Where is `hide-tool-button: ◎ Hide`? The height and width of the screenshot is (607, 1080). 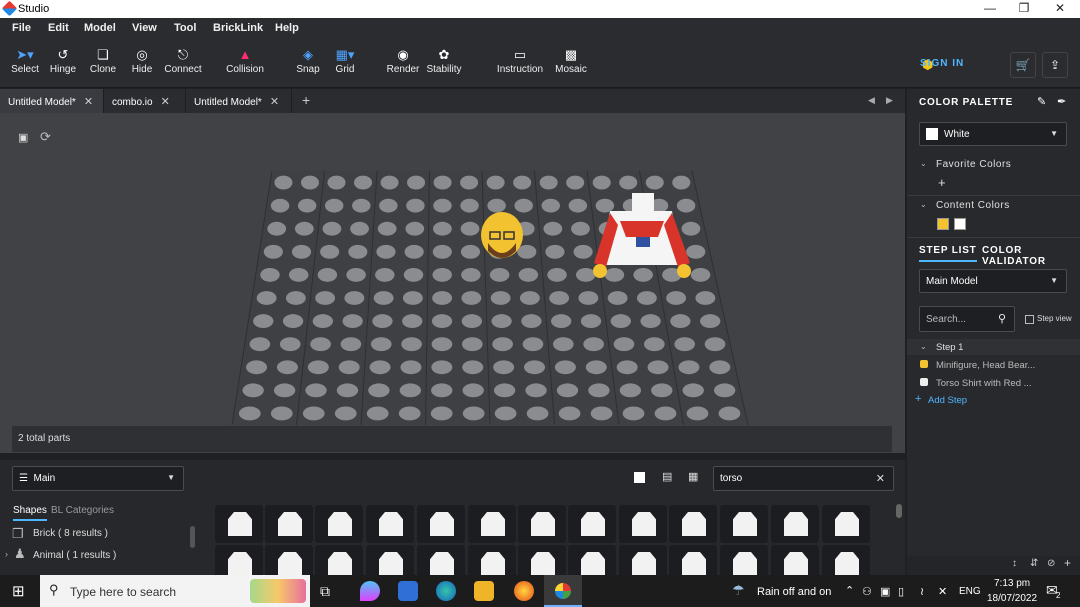
hide-tool-button: ◎ Hide is located at coordinates (142, 60).